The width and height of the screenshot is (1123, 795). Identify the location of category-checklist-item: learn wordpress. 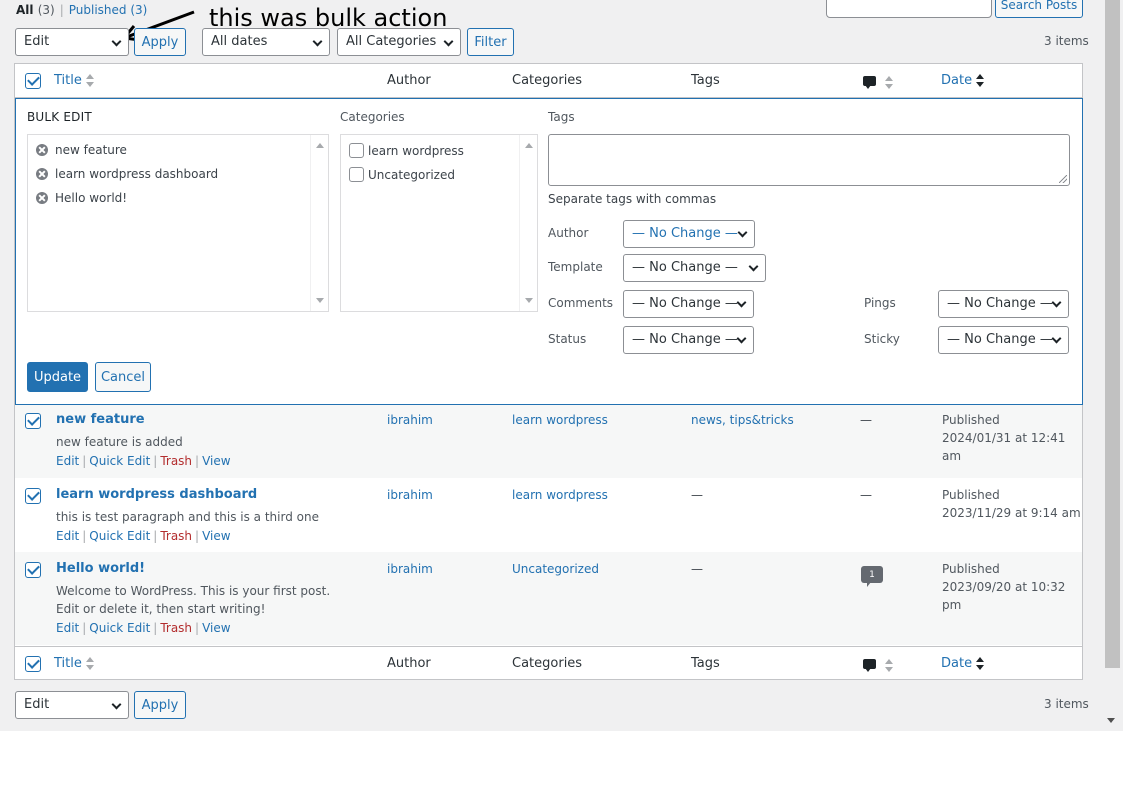
(406, 150).